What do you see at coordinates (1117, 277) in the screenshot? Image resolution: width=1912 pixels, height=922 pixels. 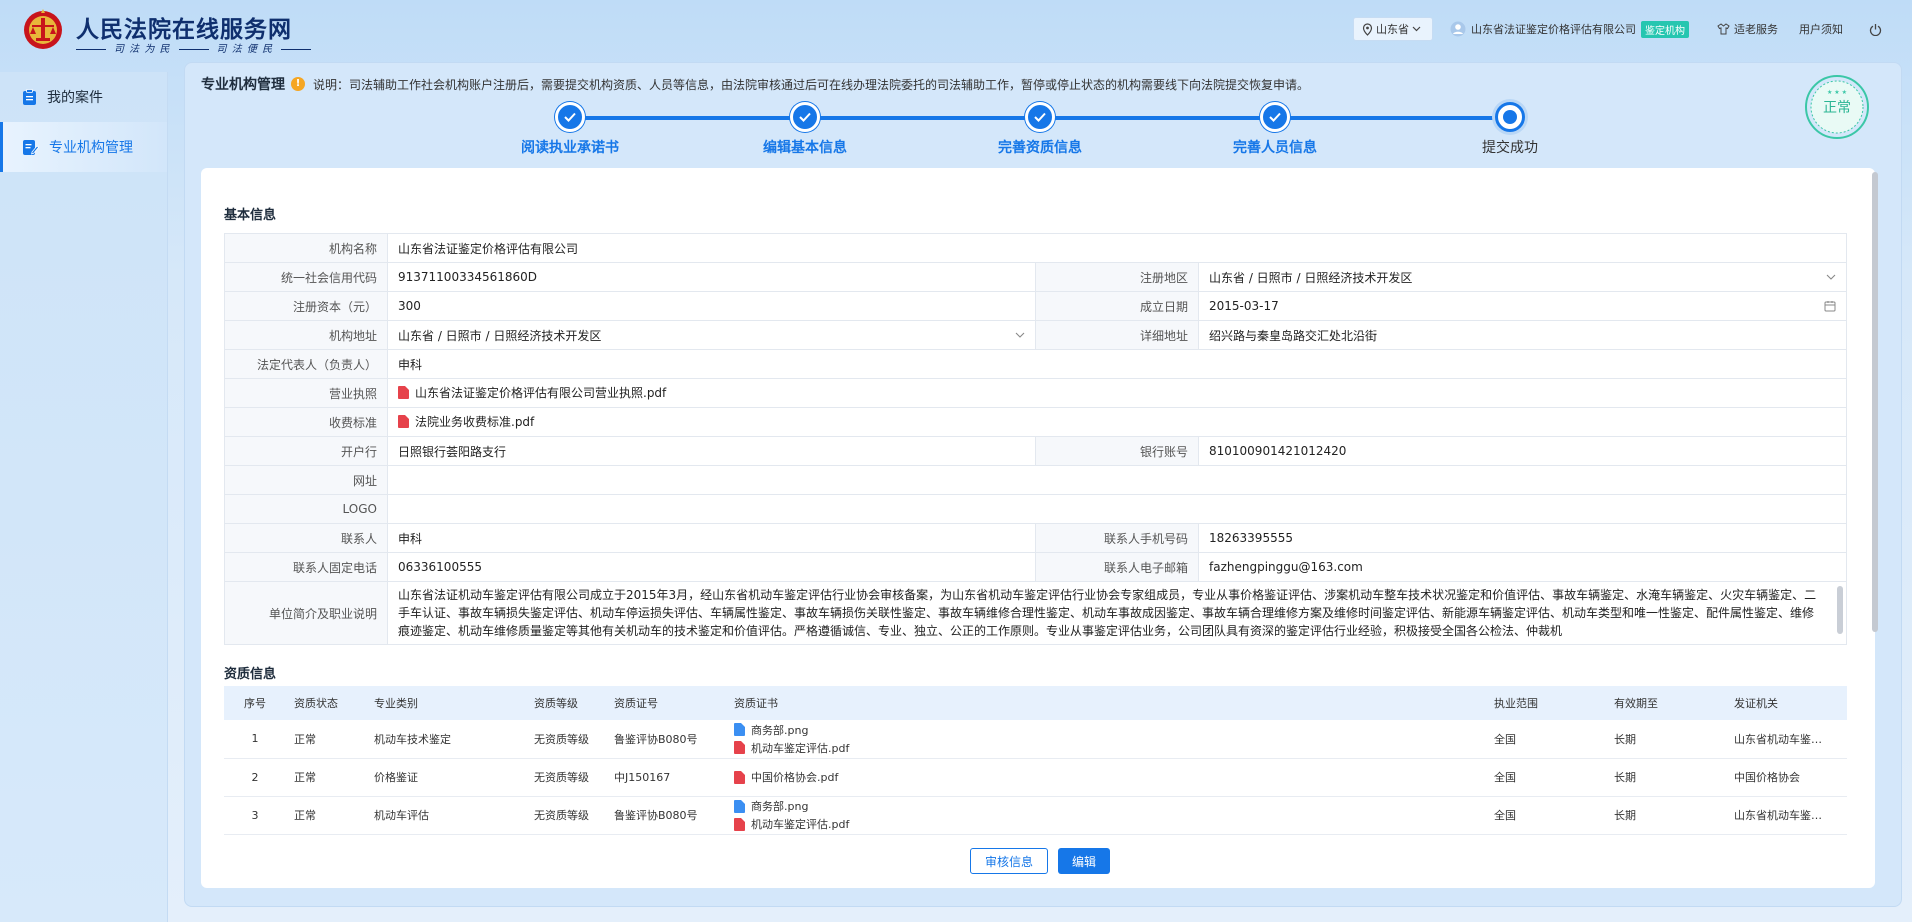 I see `field-label: 注册地区` at bounding box center [1117, 277].